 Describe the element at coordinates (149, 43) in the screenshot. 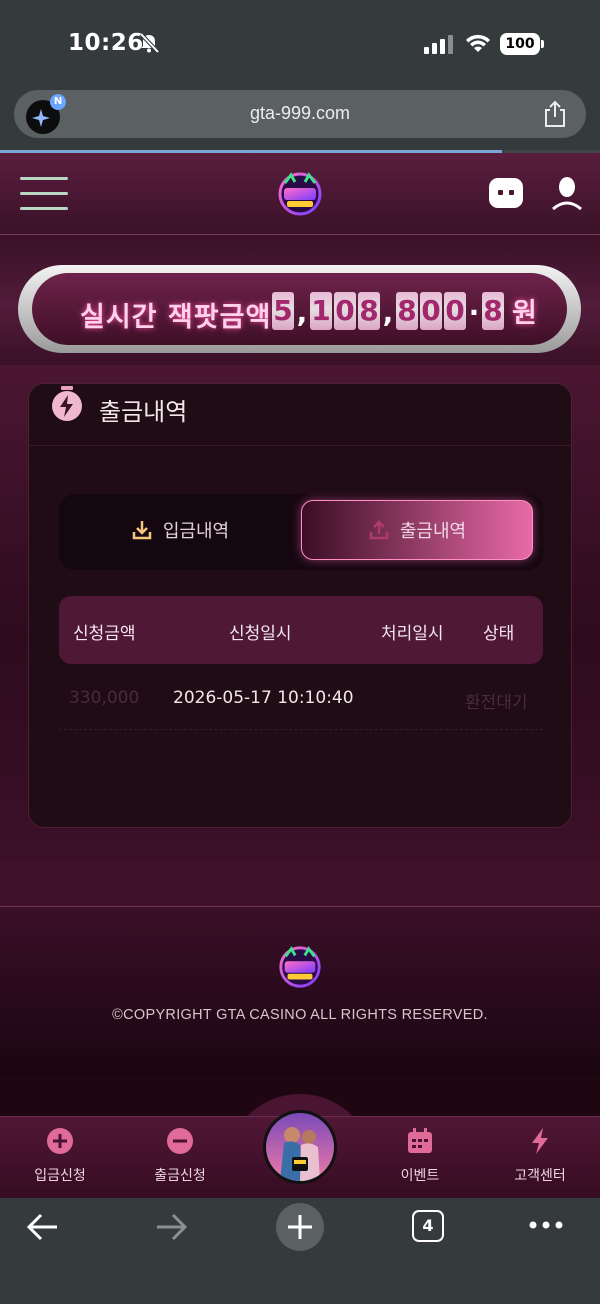

I see `bell-muted-icon` at that location.